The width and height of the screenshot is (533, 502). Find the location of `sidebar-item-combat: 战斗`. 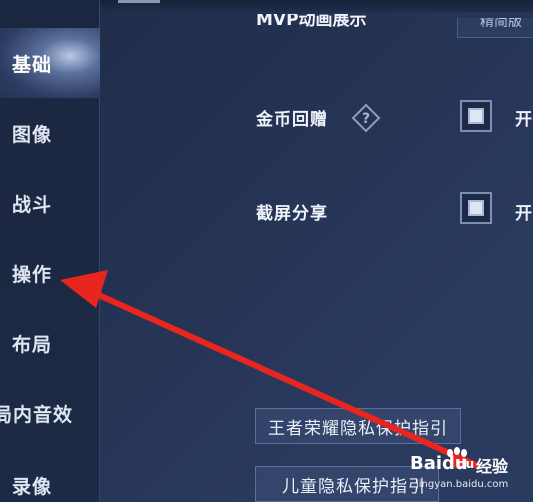

sidebar-item-combat: 战斗 is located at coordinates (50, 203).